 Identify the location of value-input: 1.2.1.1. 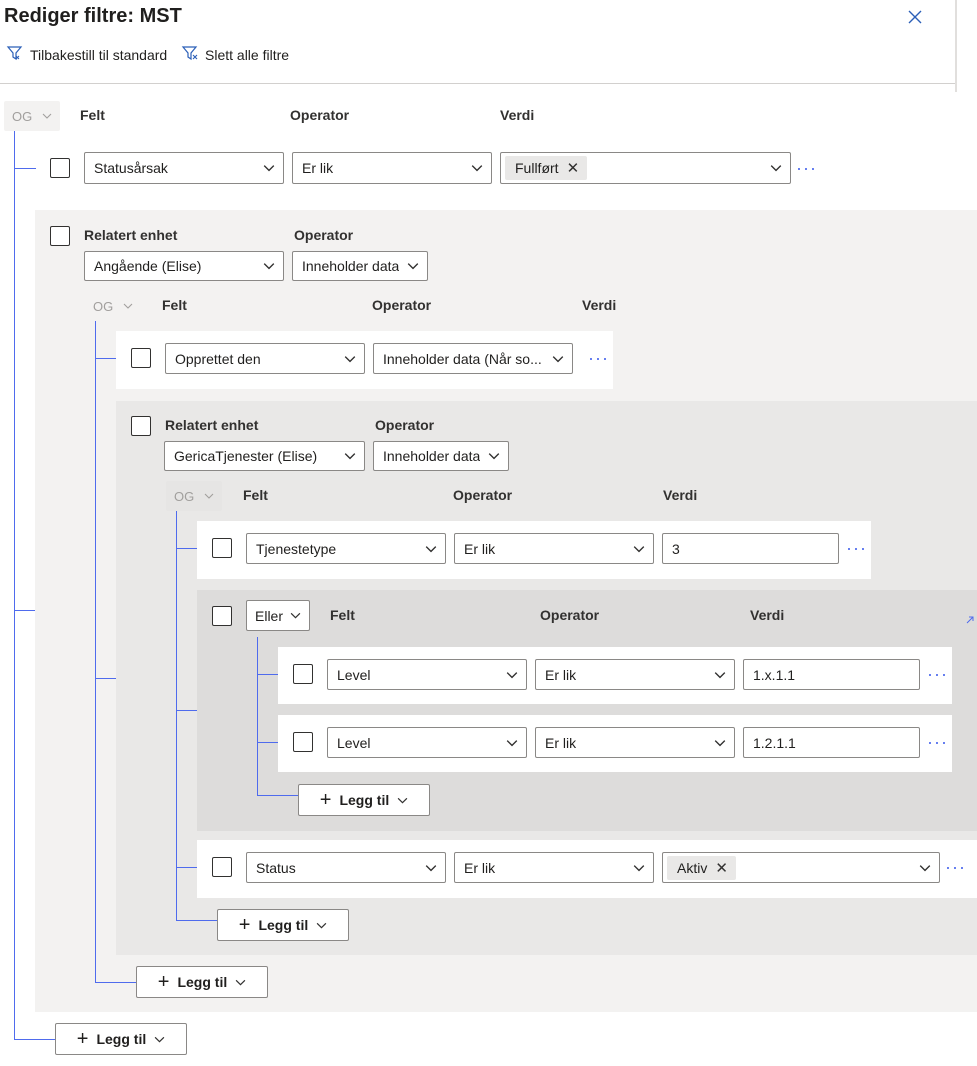
(831, 742).